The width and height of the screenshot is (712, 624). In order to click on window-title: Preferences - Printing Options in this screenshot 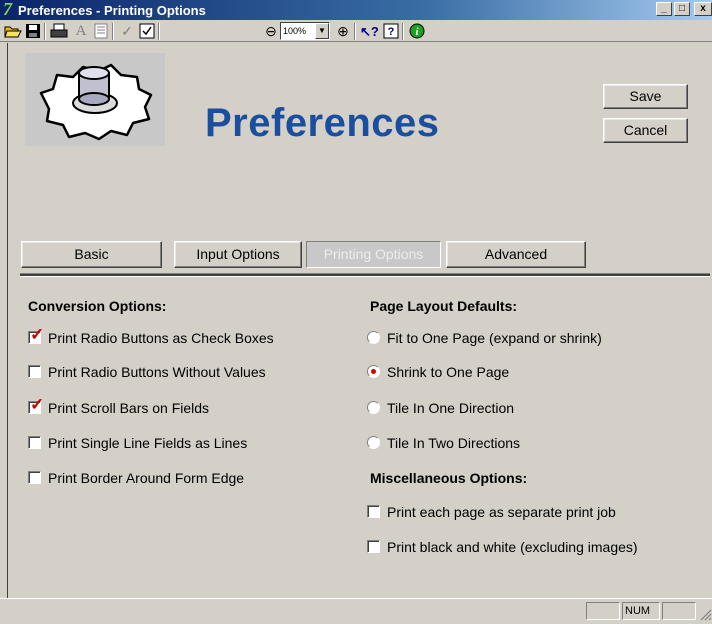, I will do `click(112, 10)`.